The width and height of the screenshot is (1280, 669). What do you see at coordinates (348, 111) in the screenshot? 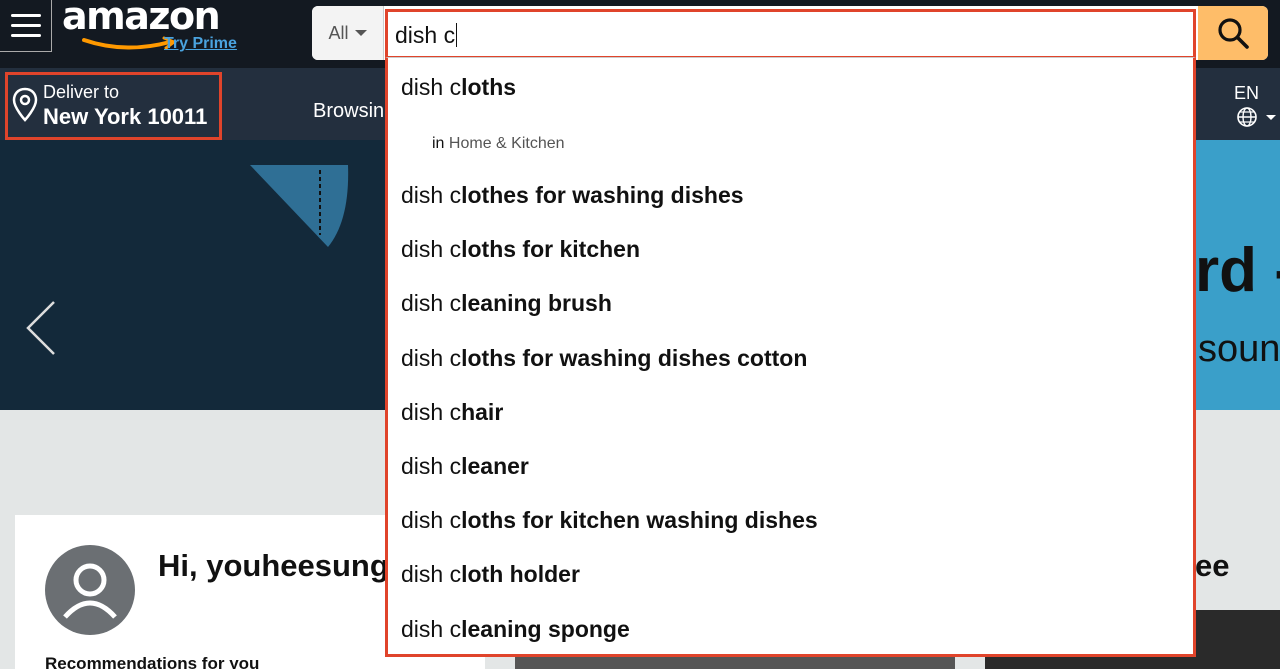
I see `nav-browsing-history: Browsin` at bounding box center [348, 111].